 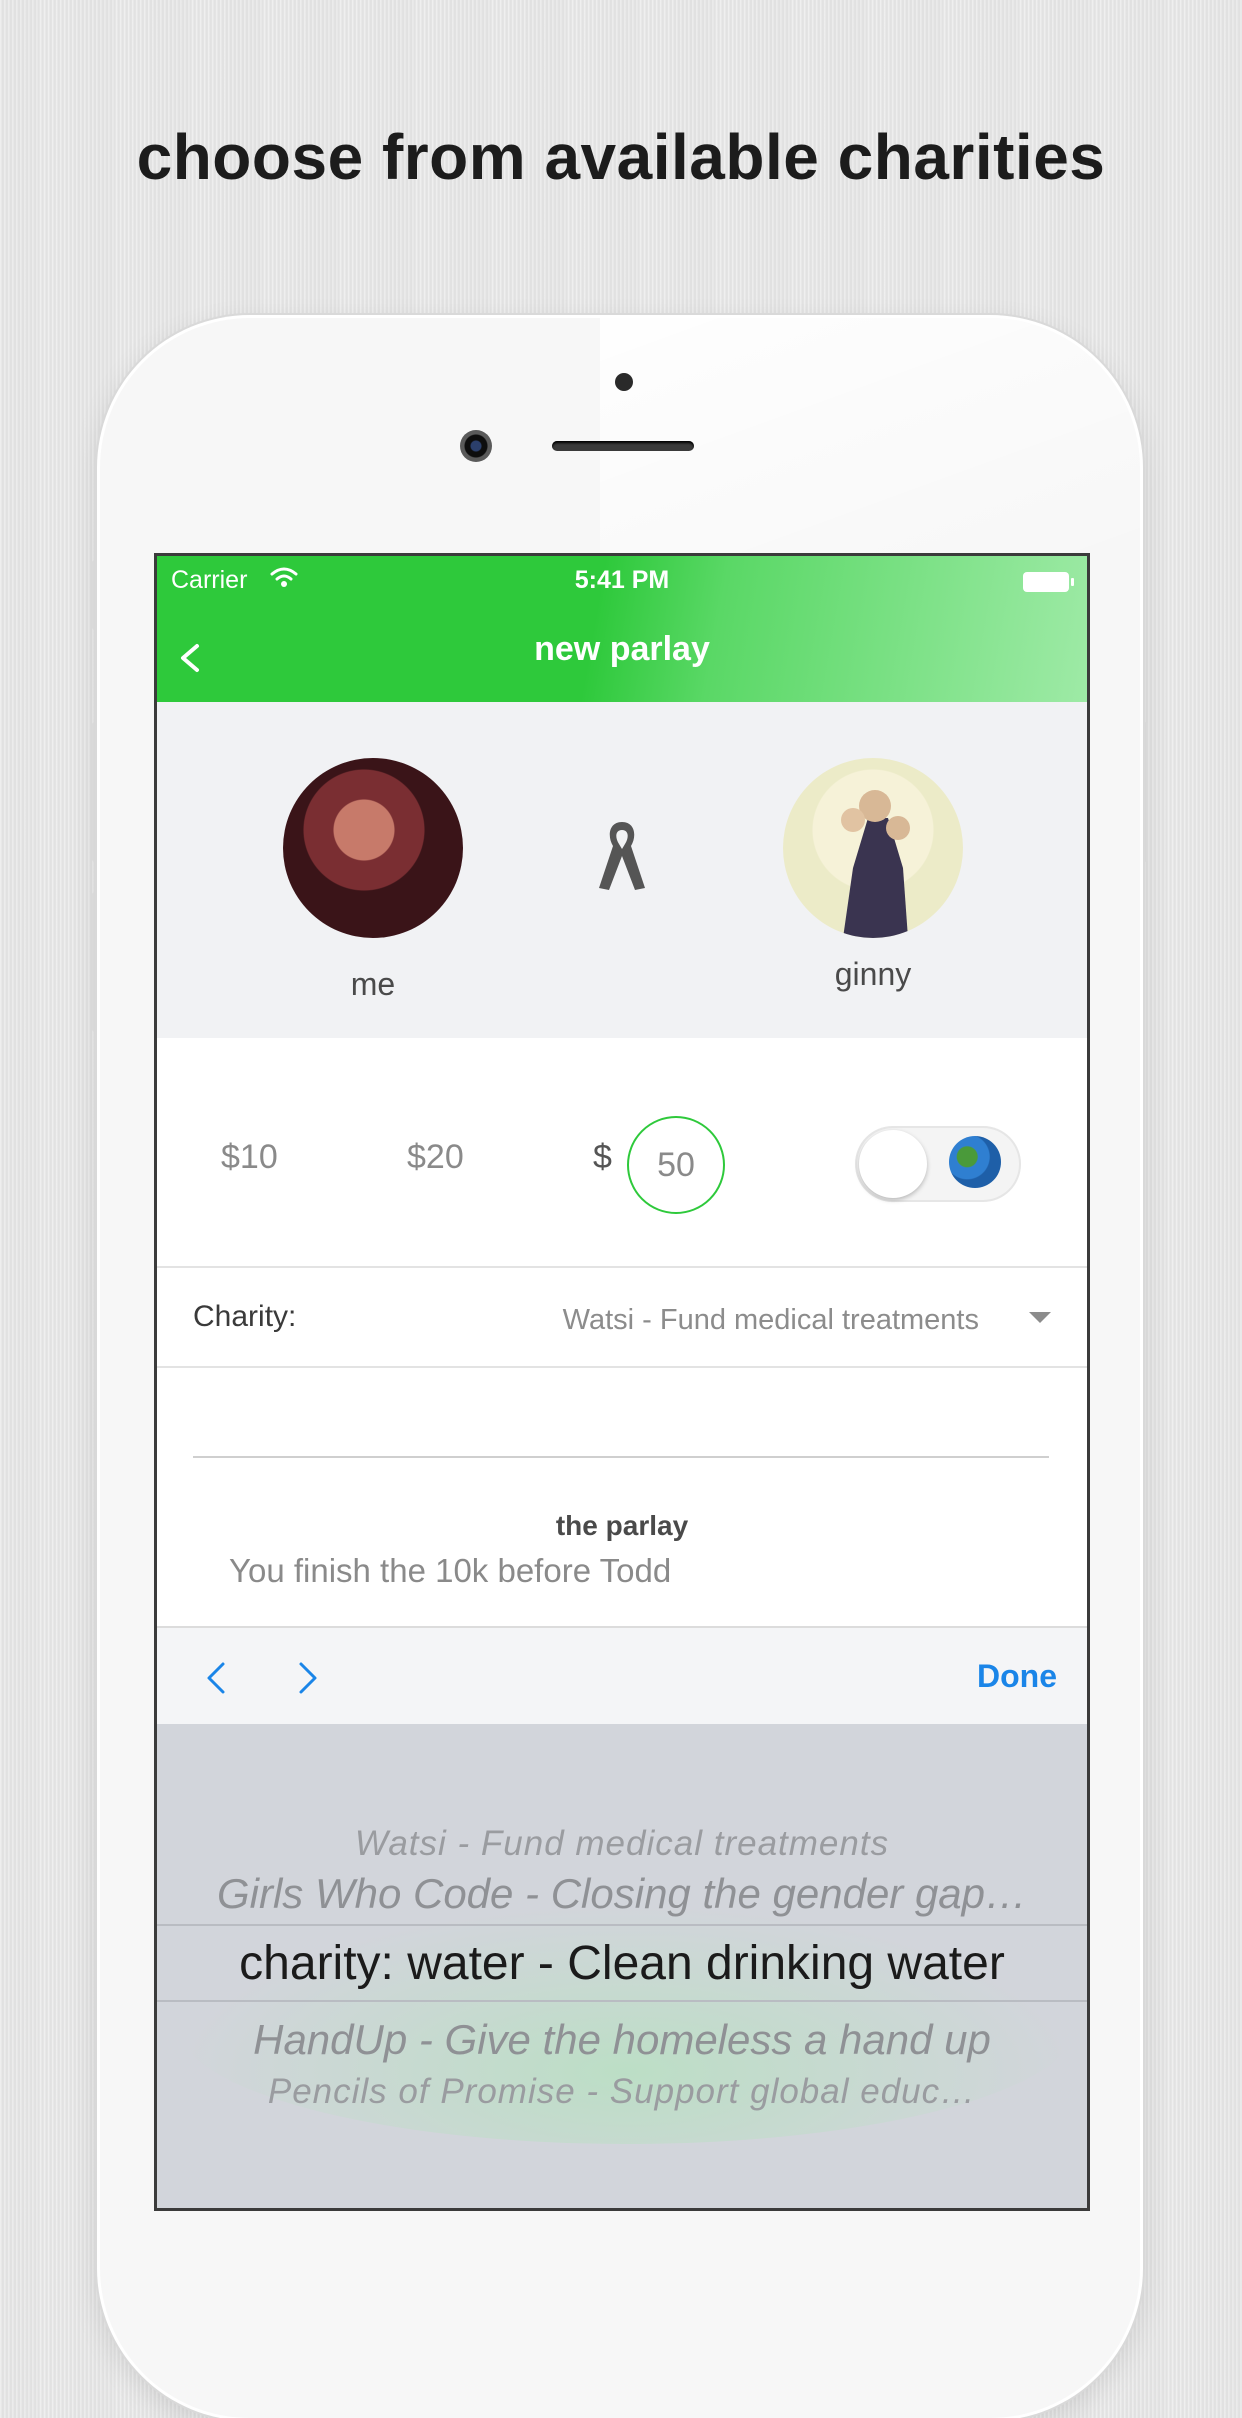 What do you see at coordinates (624, 382) in the screenshot?
I see `proximity-sensor` at bounding box center [624, 382].